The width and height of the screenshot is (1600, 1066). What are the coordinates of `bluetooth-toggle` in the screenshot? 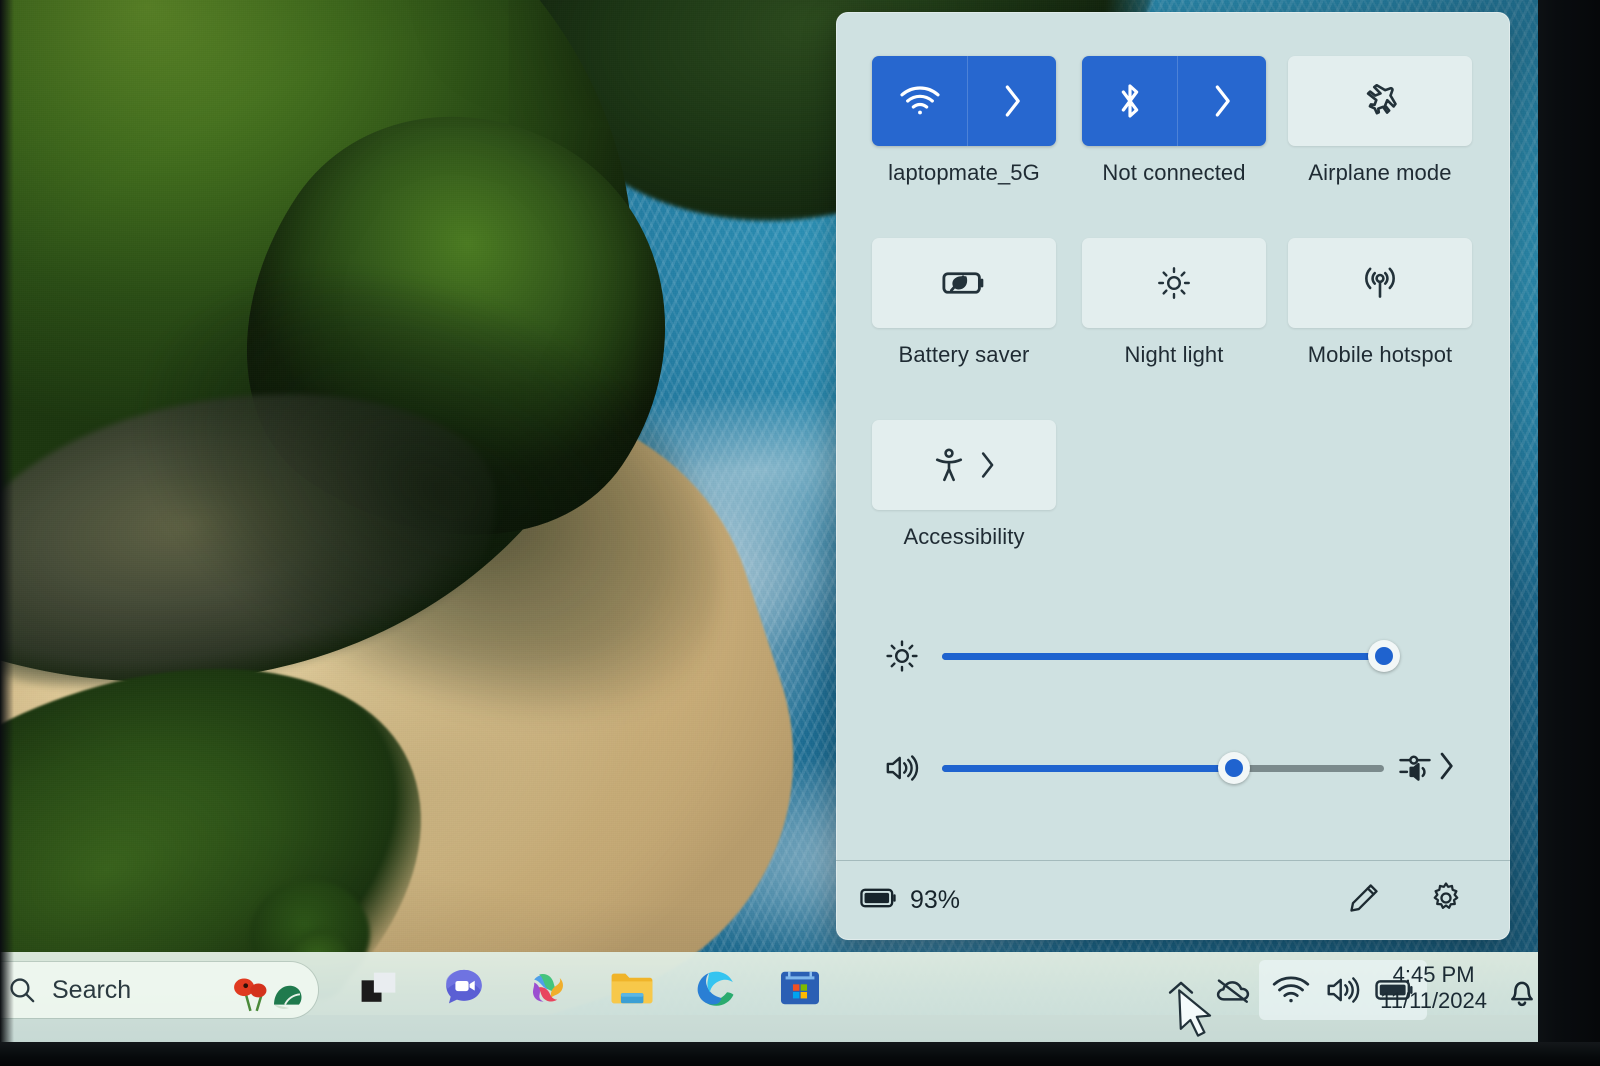 It's located at (1130, 101).